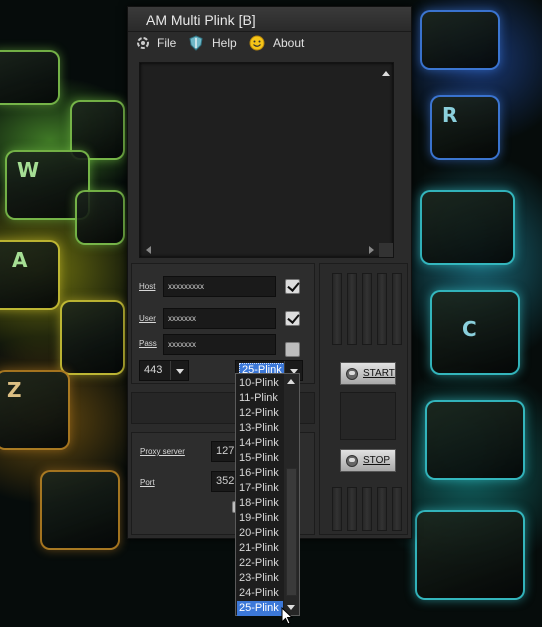  Describe the element at coordinates (20, 260) in the screenshot. I see `wallpaper-key-label: A` at that location.